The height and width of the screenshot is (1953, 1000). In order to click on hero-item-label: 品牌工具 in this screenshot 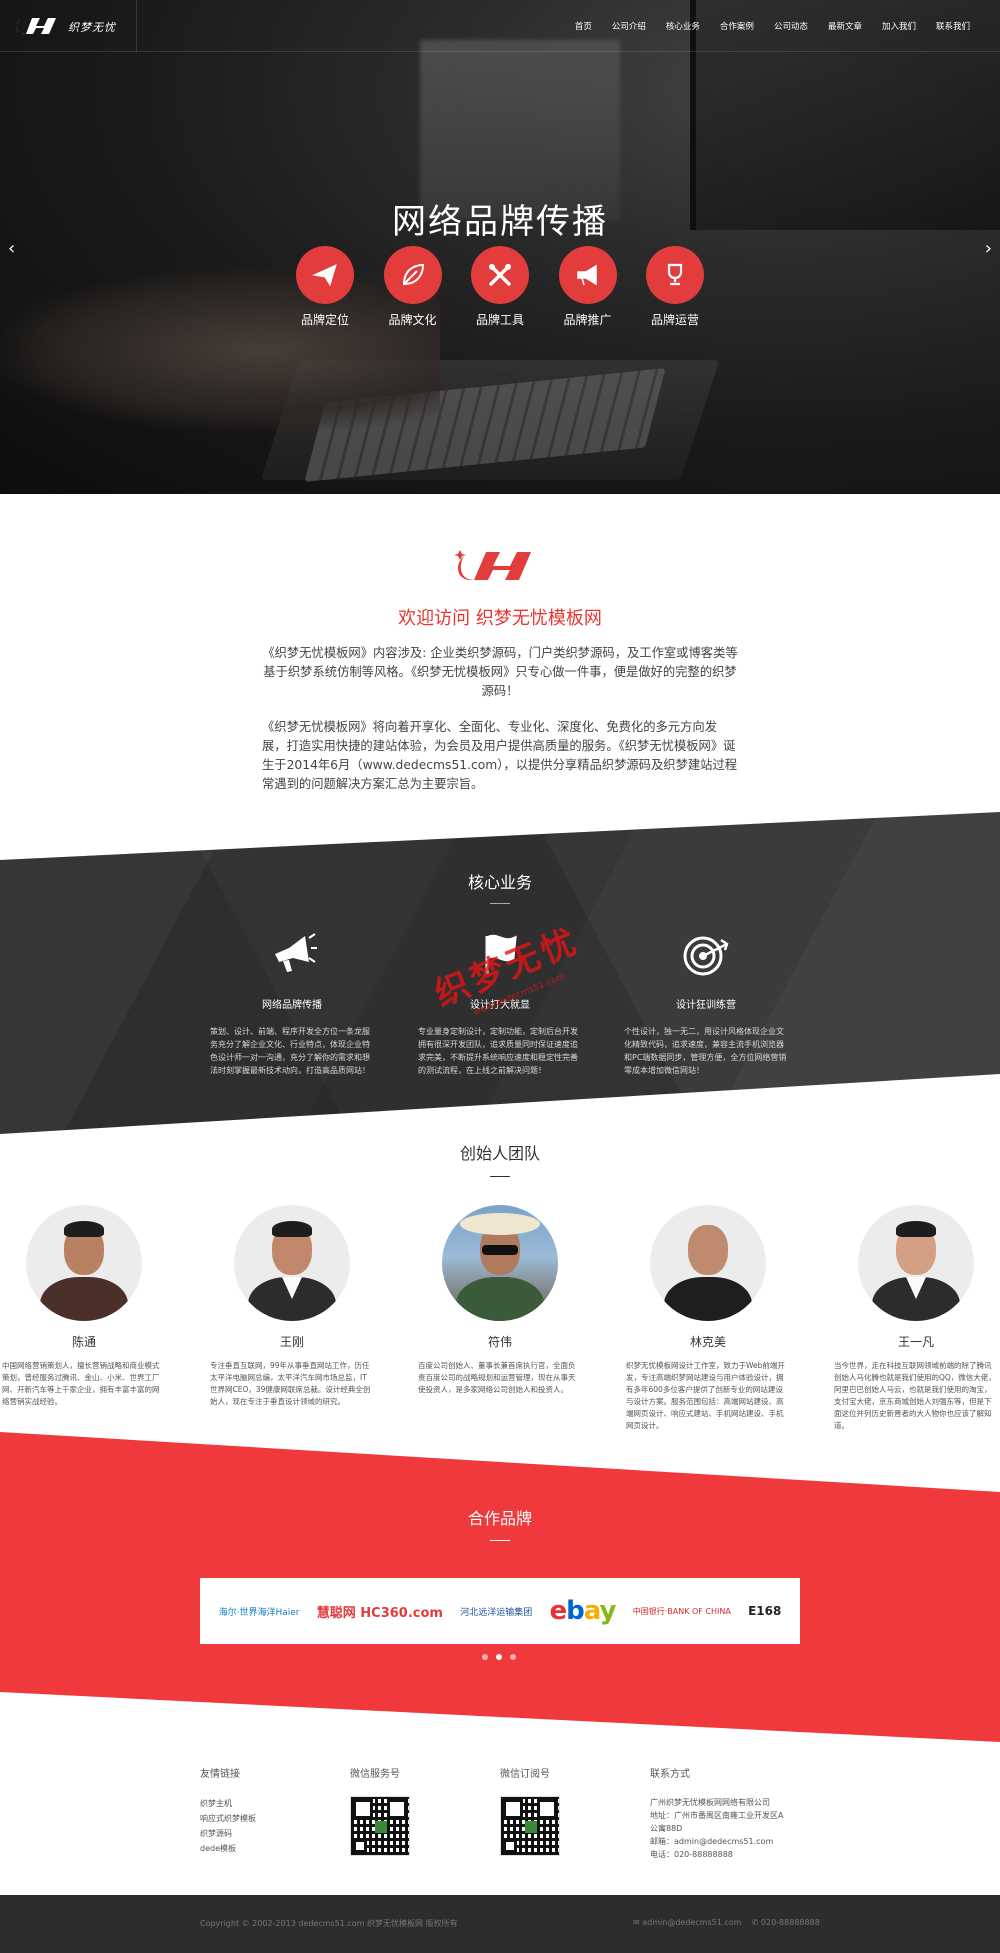, I will do `click(499, 320)`.